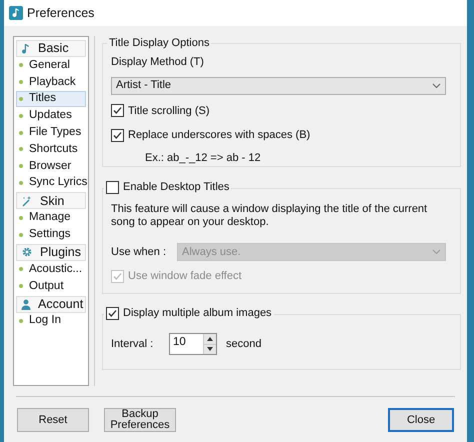 The image size is (474, 442). What do you see at coordinates (197, 313) in the screenshot?
I see `checkbox-label: Display multiple album images` at bounding box center [197, 313].